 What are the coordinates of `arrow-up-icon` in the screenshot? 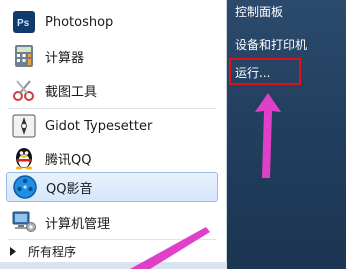 It's located at (268, 135).